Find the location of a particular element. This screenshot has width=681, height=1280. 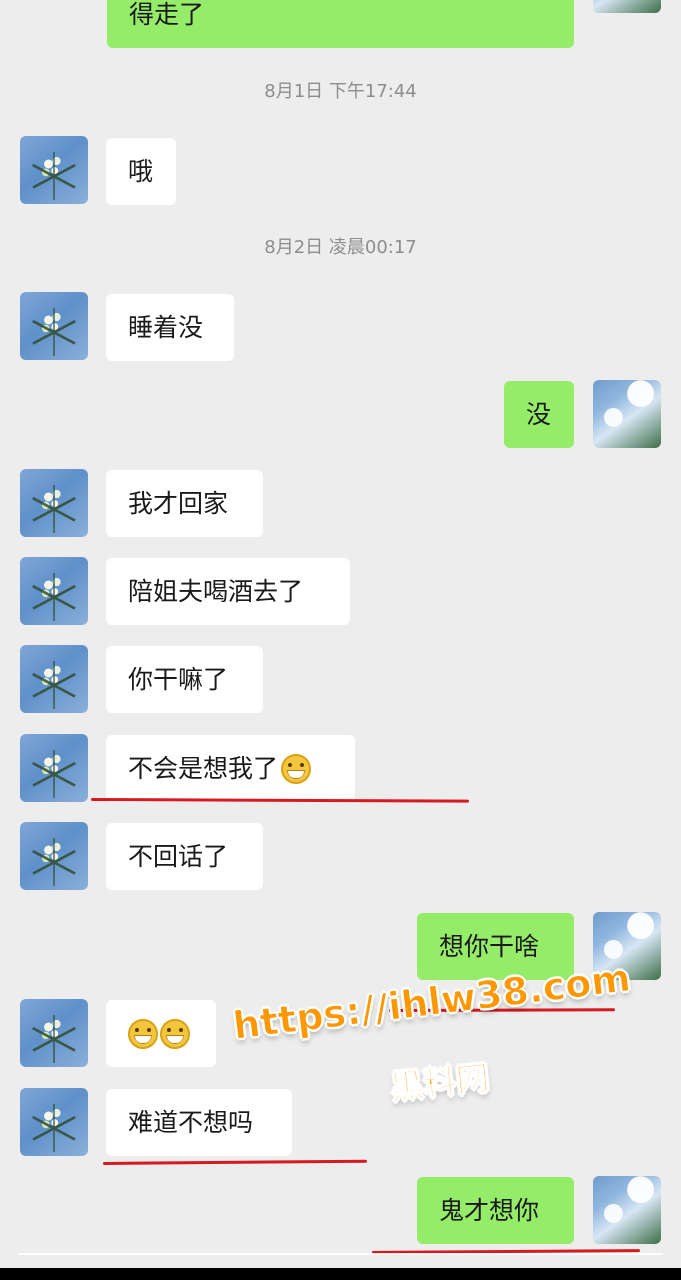

watermark-brand: 黑料网 is located at coordinates (440, 1082).